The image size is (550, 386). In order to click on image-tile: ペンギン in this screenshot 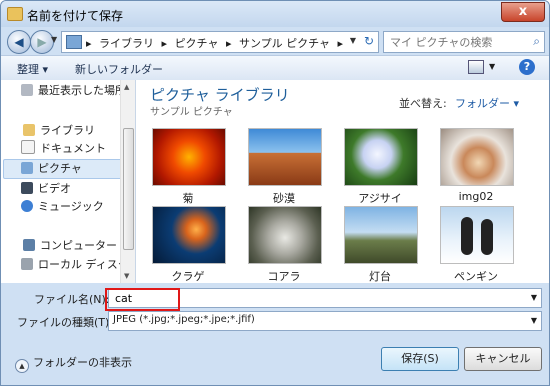, I will do `click(476, 245)`.